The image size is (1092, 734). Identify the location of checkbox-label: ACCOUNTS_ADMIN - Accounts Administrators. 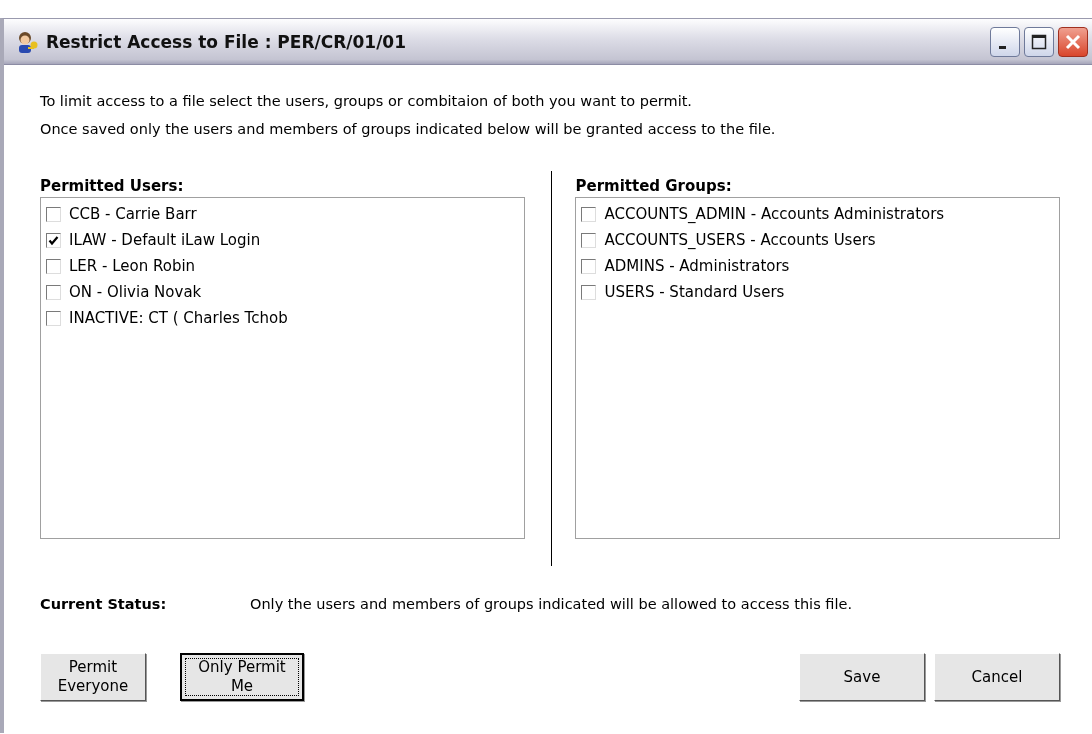
(774, 214).